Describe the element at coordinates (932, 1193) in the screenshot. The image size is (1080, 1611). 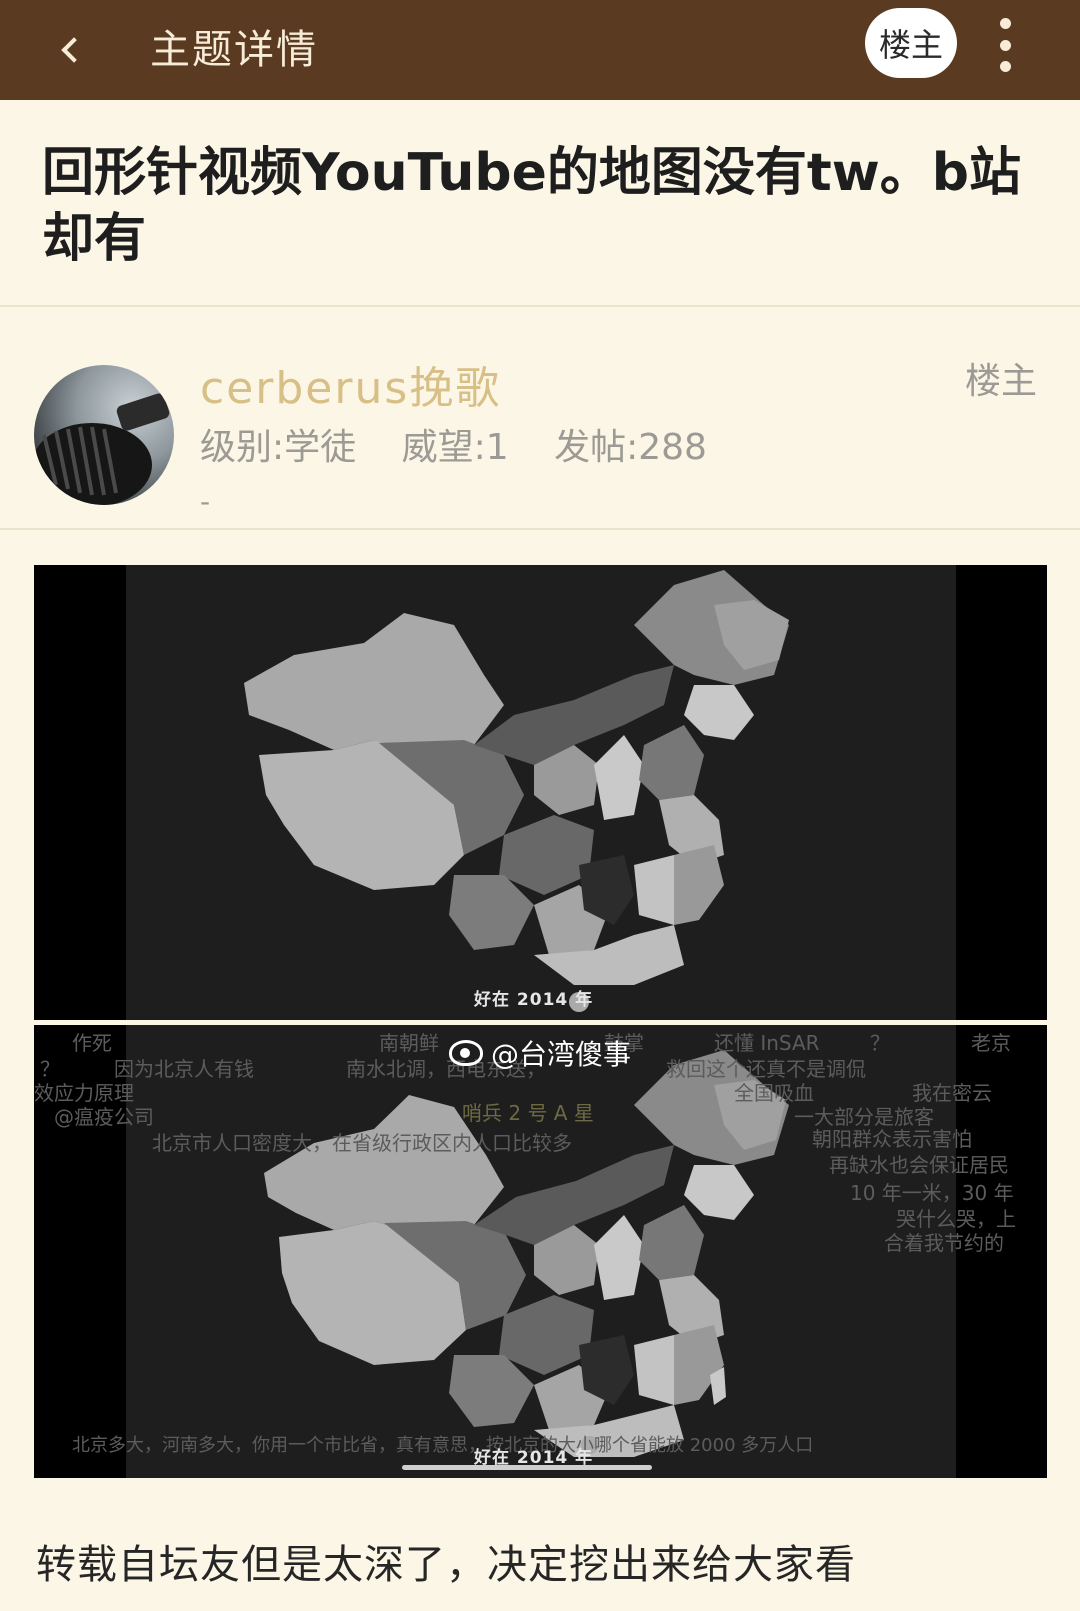
I see `danmaku-comment: 10 年一米，30 年` at that location.